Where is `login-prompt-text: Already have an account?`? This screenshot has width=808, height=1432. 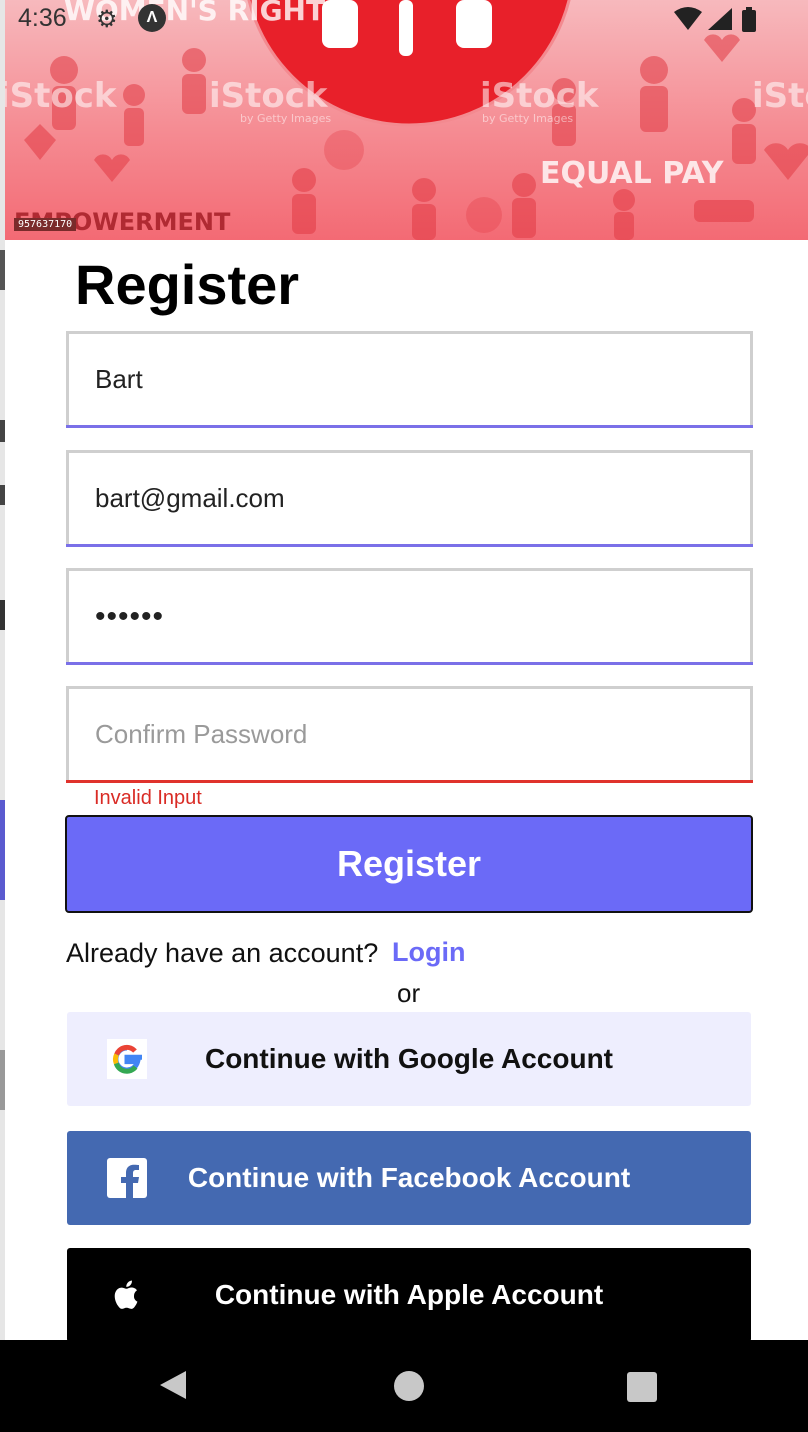
login-prompt-text: Already have an account? is located at coordinates (222, 953).